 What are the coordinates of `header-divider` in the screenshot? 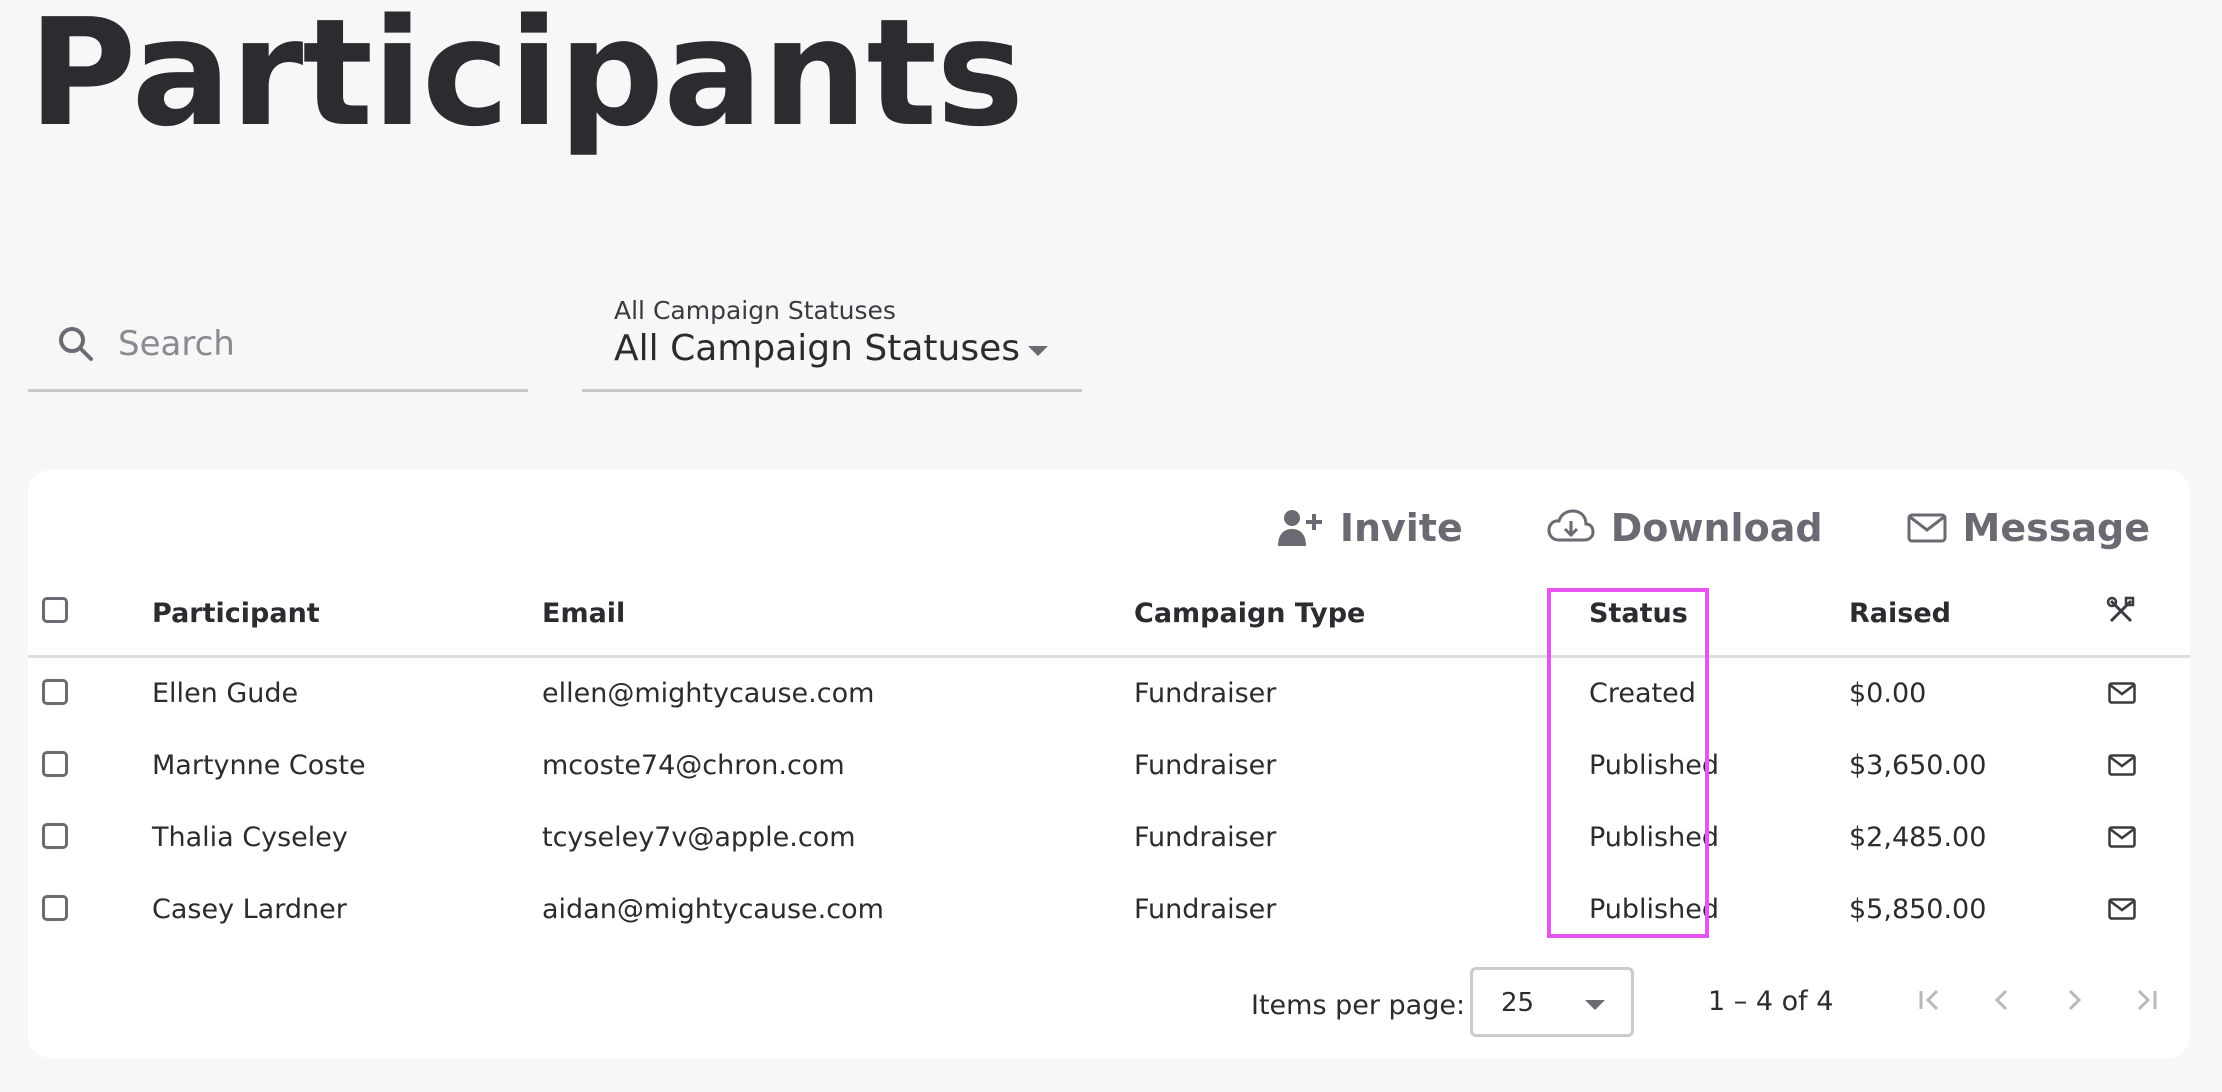 It's located at (1109, 656).